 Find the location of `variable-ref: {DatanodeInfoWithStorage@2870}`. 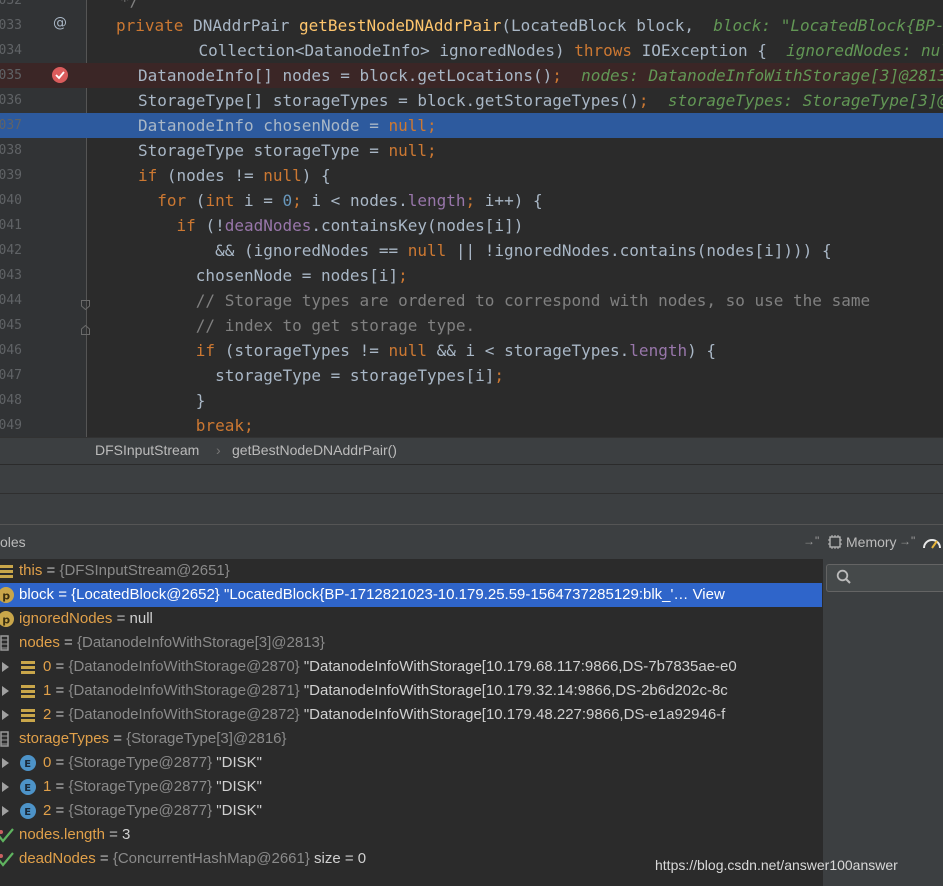

variable-ref: {DatanodeInfoWithStorage@2870} is located at coordinates (184, 666).